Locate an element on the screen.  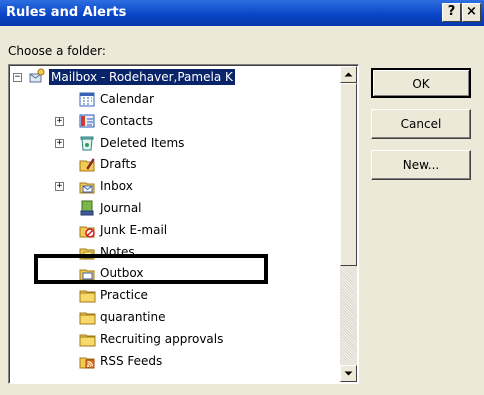
tree-item-label: Recruiting approvals is located at coordinates (161, 339).